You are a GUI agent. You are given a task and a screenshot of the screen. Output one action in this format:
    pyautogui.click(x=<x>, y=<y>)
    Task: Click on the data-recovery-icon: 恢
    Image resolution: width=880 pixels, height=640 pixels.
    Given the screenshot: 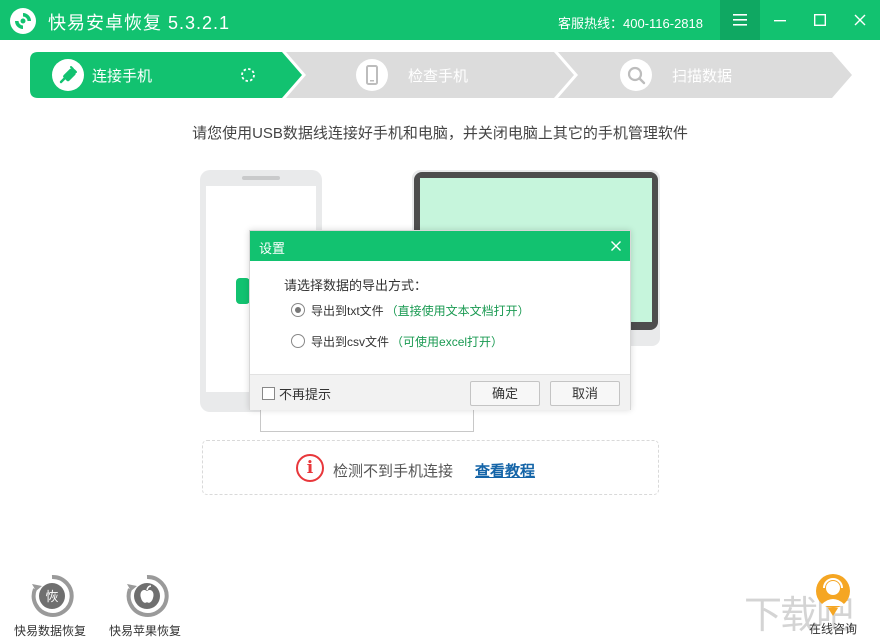 What is the action you would take?
    pyautogui.click(x=52, y=595)
    